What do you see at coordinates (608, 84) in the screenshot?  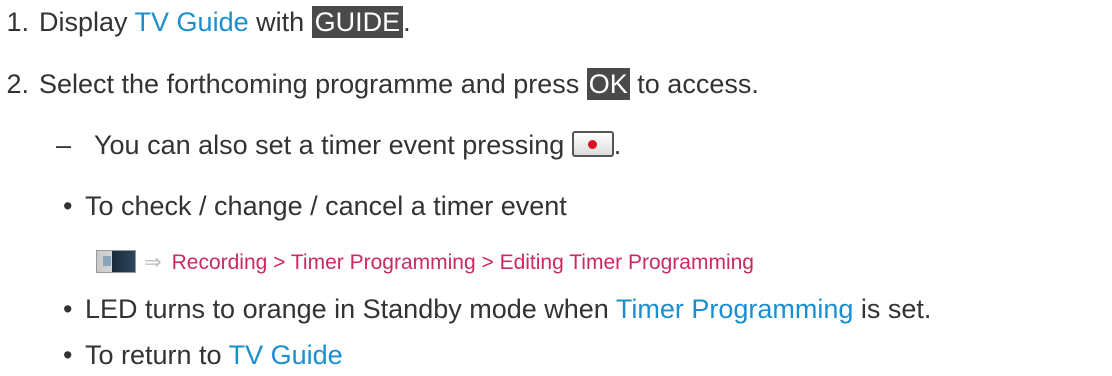 I see `ok-key-label: OK` at bounding box center [608, 84].